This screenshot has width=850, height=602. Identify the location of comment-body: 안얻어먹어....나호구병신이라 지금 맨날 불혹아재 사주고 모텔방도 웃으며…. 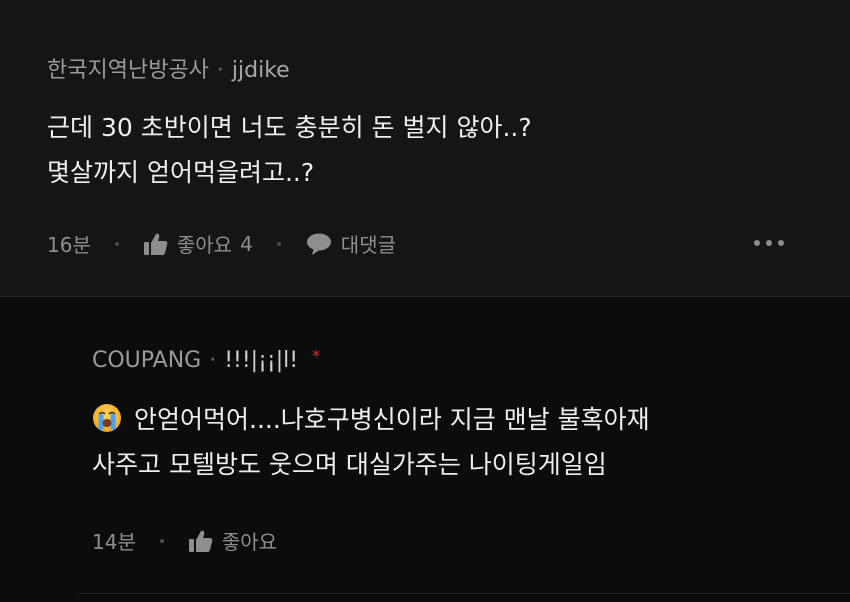
(371, 442).